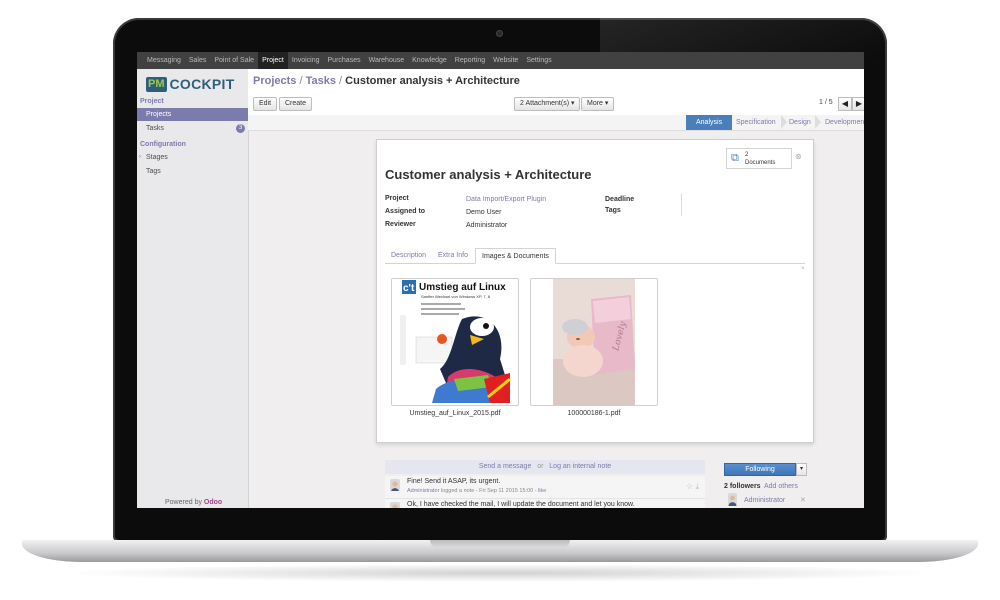 This screenshot has height=600, width=1000. Describe the element at coordinates (454, 481) in the screenshot. I see `message-body: Fine! Send it ASAP, its urgent.` at that location.